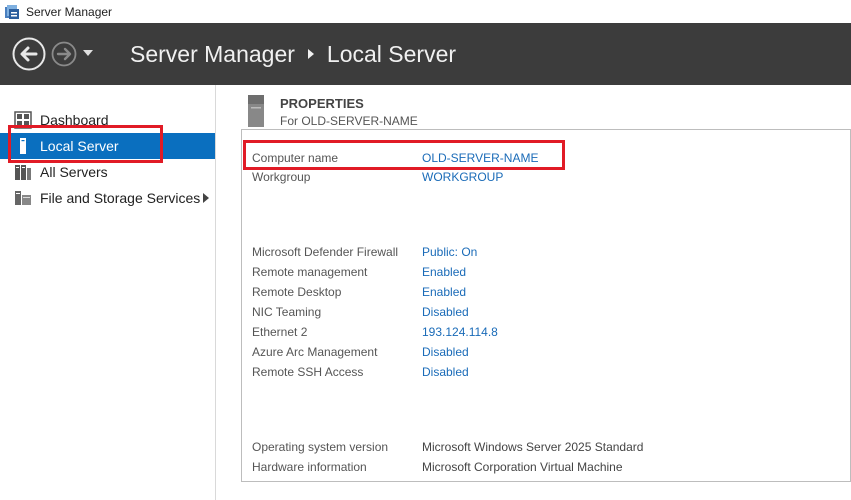 The height and width of the screenshot is (500, 851). Describe the element at coordinates (533, 447) in the screenshot. I see `os-version-value: Microsoft Windows Server 2025 Standard` at that location.